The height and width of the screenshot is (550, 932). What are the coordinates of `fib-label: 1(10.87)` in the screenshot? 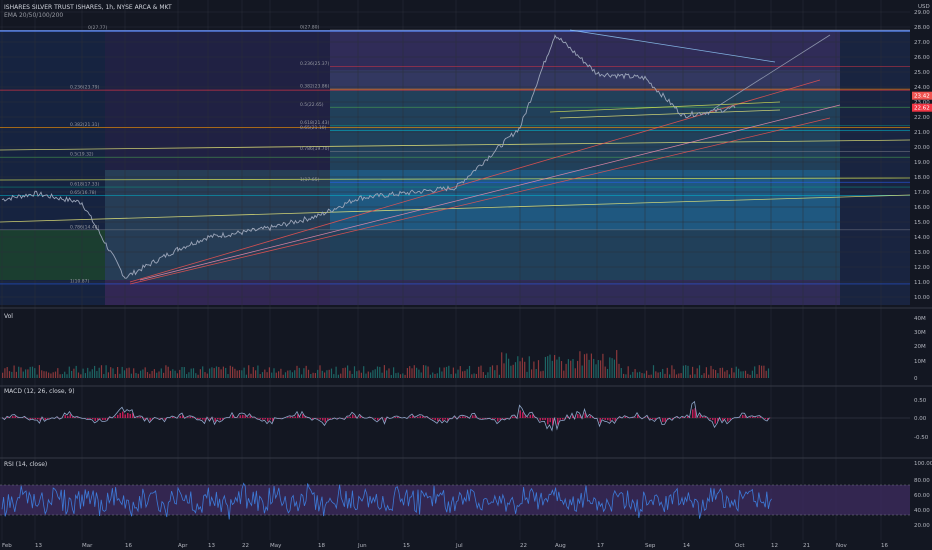 It's located at (80, 281).